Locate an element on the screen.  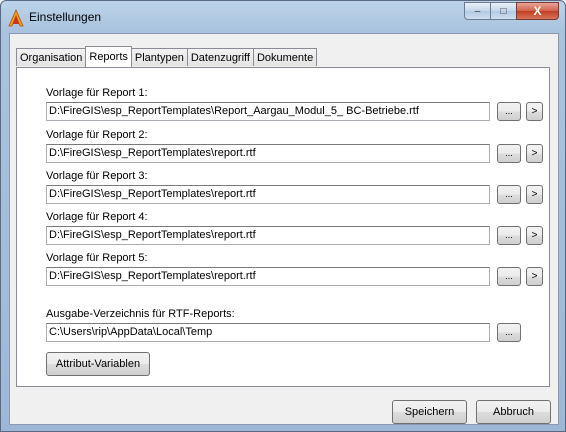
report-4-label: Vorlage für Report 4: is located at coordinates (97, 217).